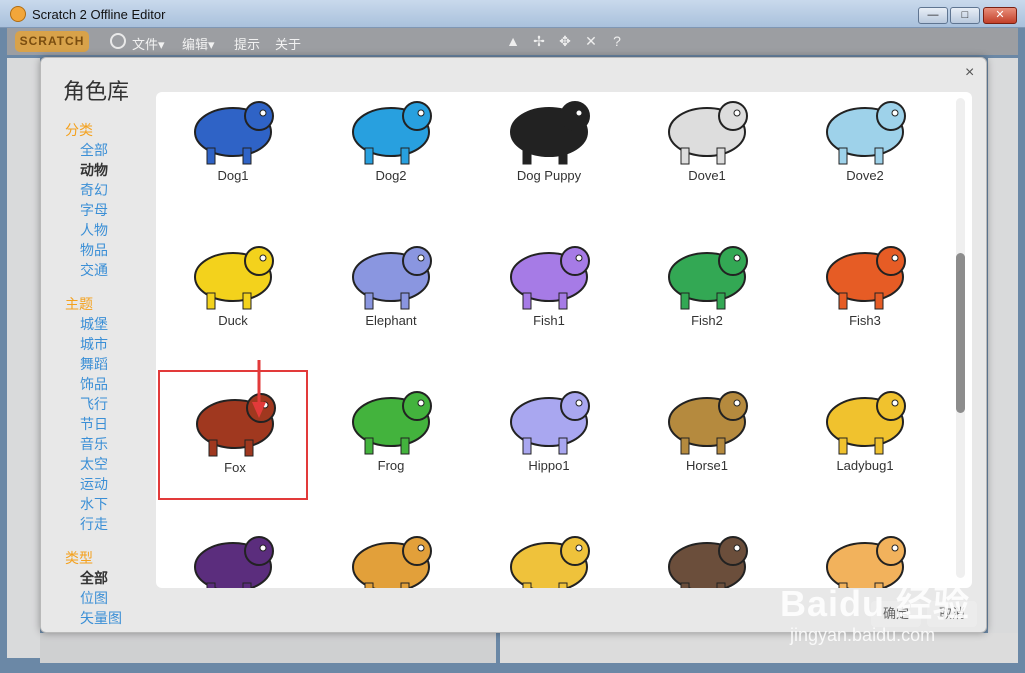 The width and height of the screenshot is (1025, 673). Describe the element at coordinates (115, 210) in the screenshot. I see `filter-item: 字母` at that location.